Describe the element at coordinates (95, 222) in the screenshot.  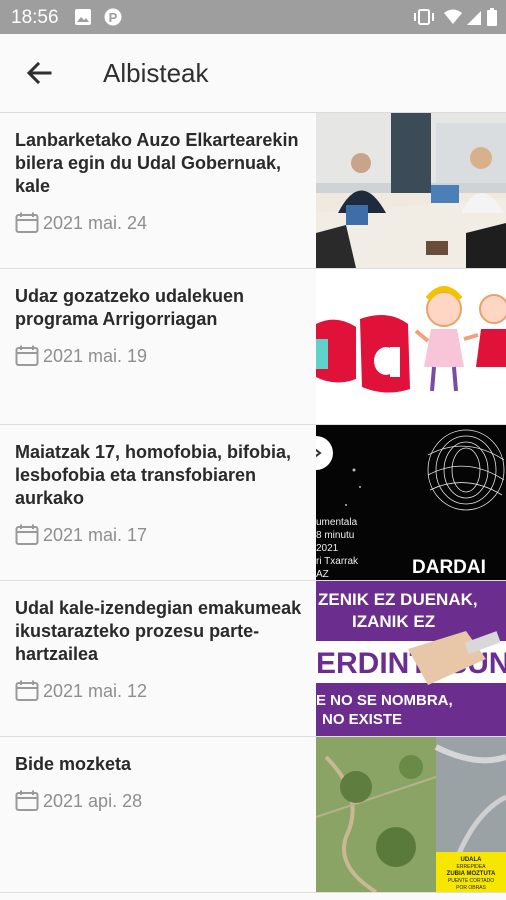
I see `news-date-text: 2021 mai. 24` at that location.